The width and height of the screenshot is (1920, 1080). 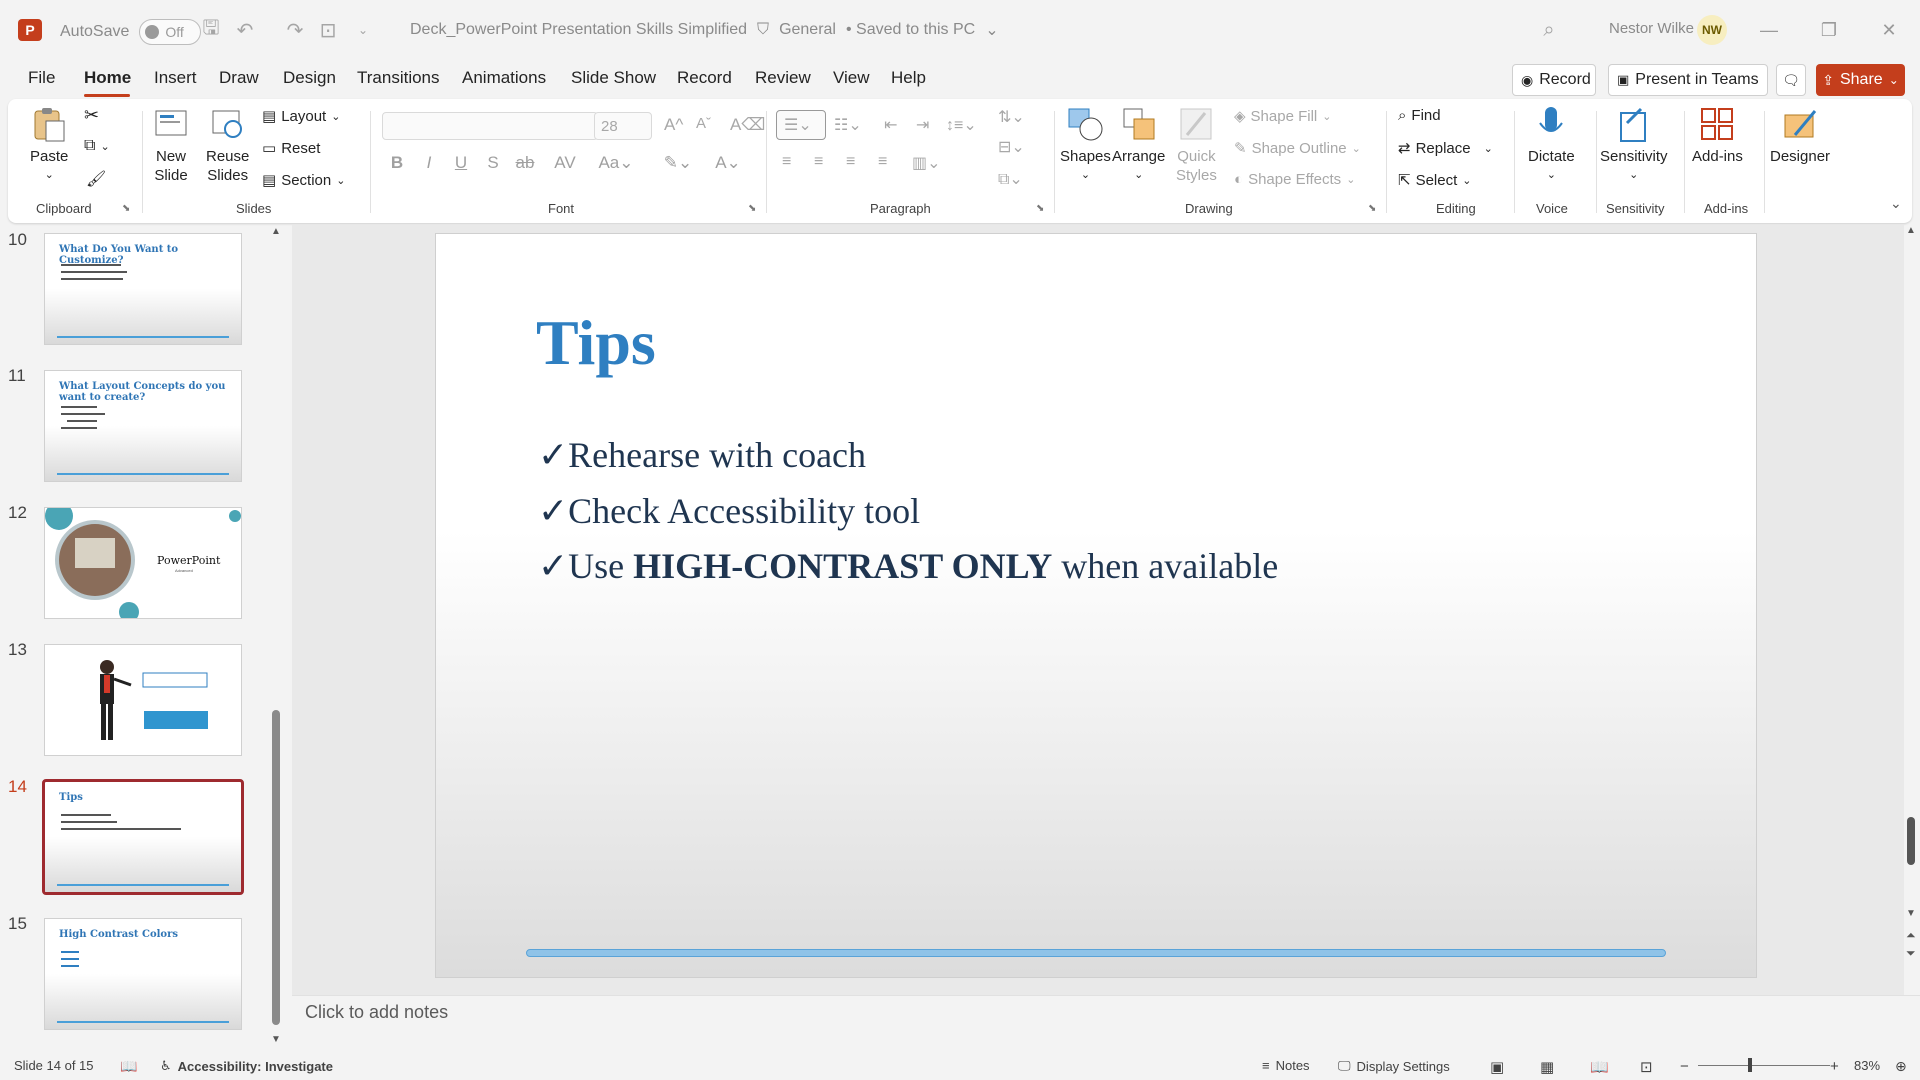 What do you see at coordinates (851, 78) in the screenshot?
I see `tab-view: View` at bounding box center [851, 78].